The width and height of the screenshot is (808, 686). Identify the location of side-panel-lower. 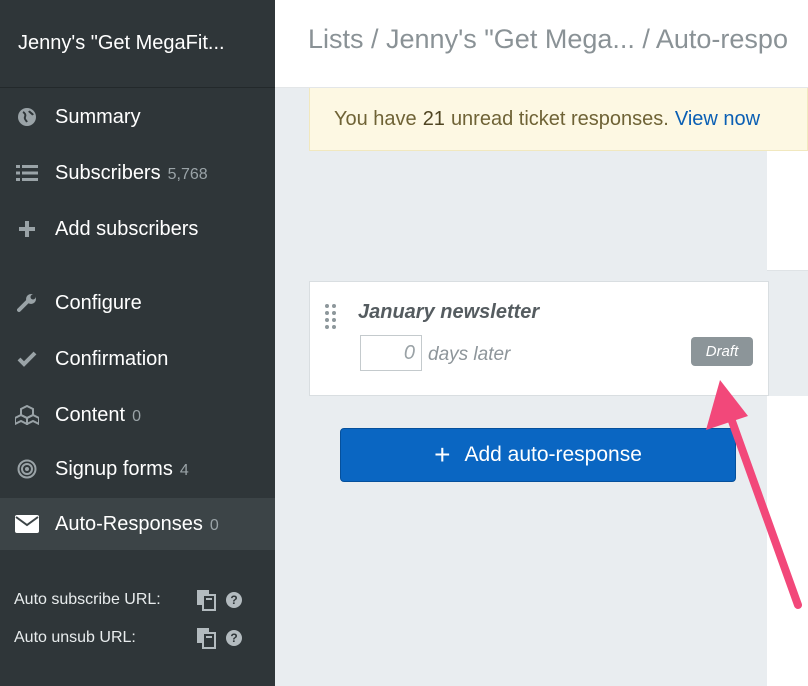
(787, 541).